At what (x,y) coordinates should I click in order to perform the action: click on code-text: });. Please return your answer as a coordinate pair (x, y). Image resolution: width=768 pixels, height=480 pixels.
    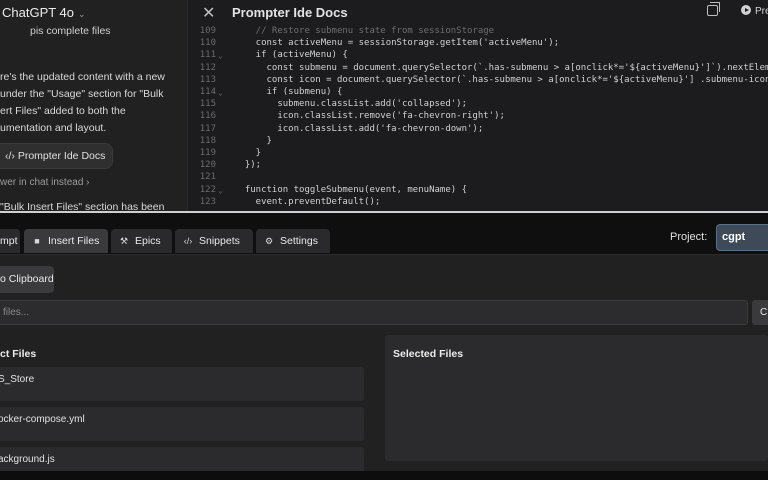
    Looking at the image, I should click on (248, 165).